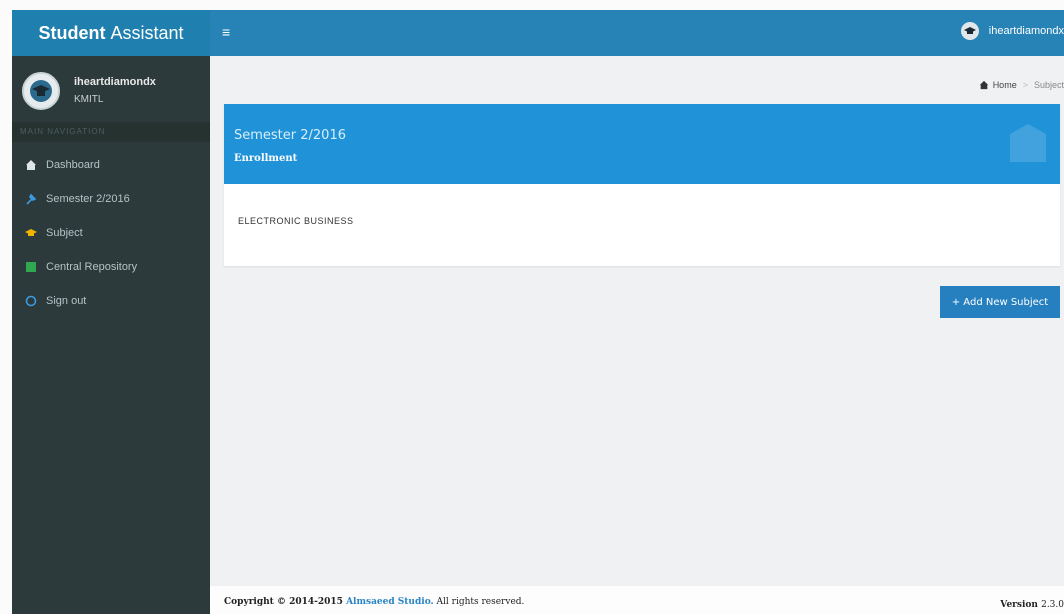  What do you see at coordinates (642, 144) in the screenshot?
I see `semester-box-header: Semester 2/2016 Enrollment` at bounding box center [642, 144].